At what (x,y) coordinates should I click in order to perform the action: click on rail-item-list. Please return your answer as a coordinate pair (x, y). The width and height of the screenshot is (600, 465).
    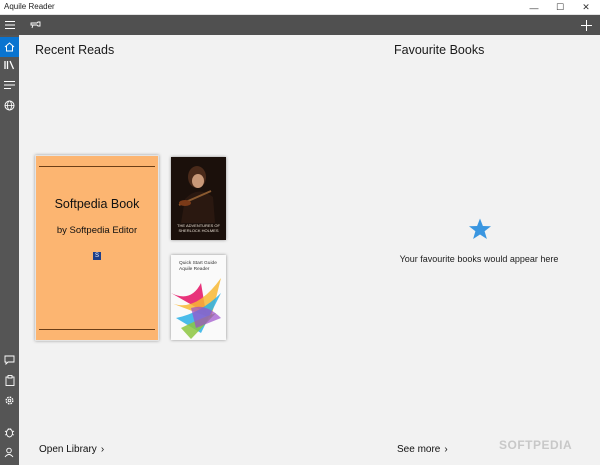
    Looking at the image, I should click on (9, 85).